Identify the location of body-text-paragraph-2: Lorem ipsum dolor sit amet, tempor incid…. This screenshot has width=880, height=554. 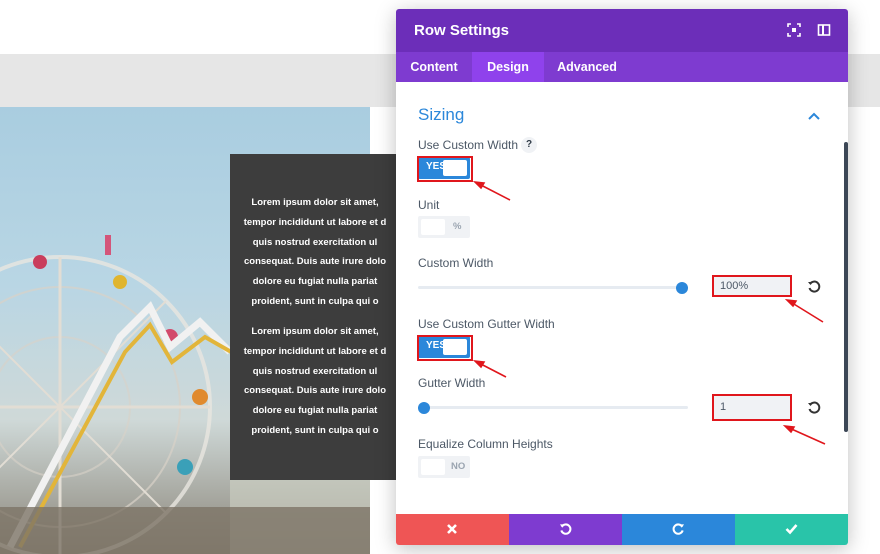
(315, 381).